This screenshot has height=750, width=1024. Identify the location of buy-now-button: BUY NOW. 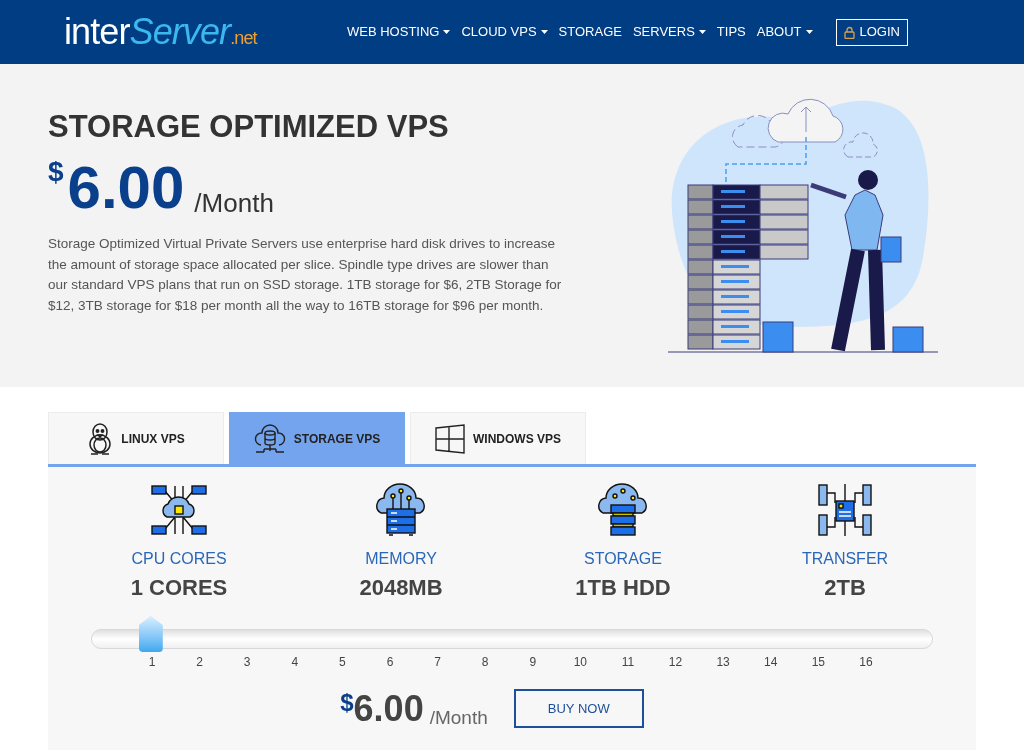
(578, 708).